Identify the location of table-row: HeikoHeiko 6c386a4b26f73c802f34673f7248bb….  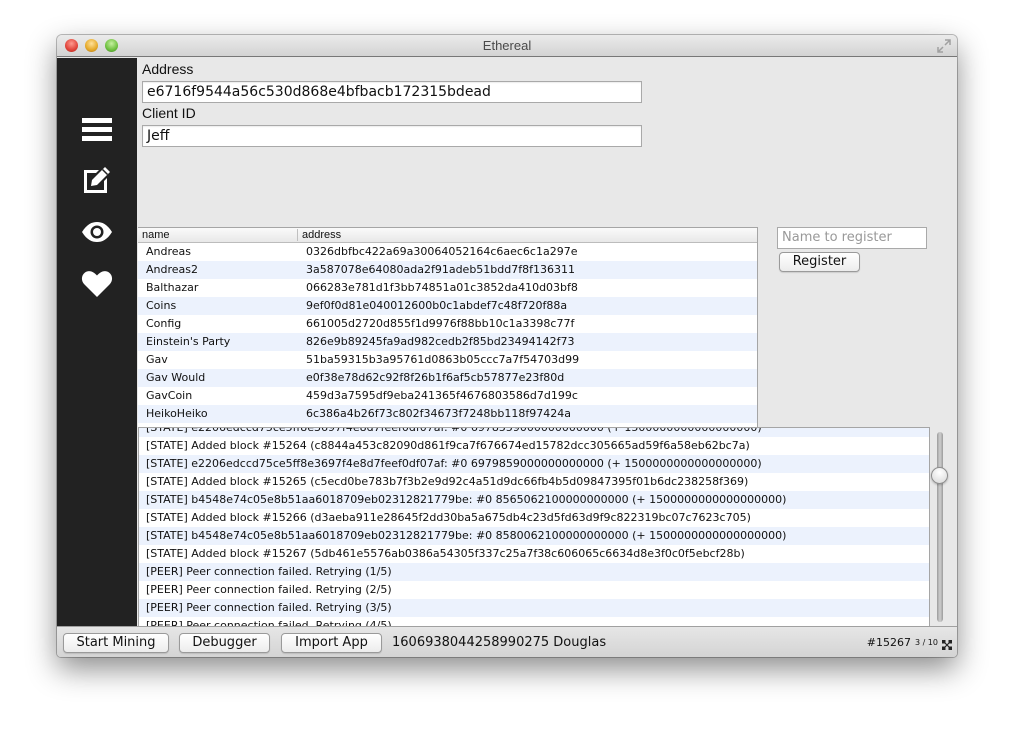
(447, 414).